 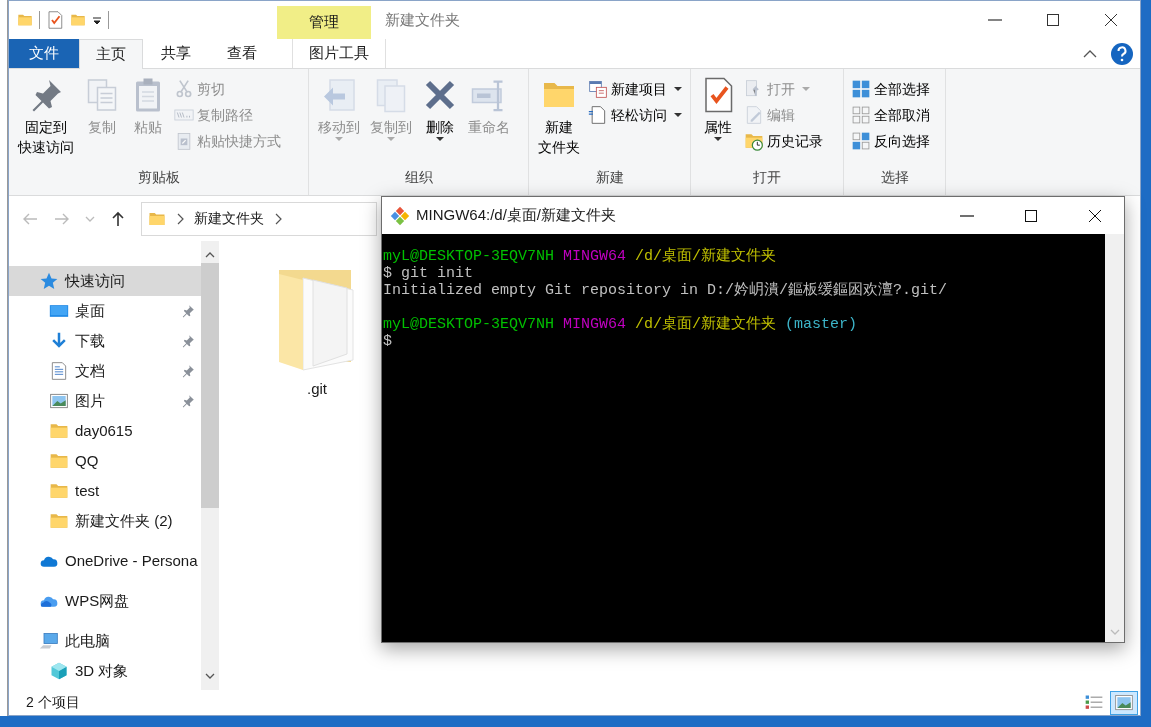 I want to click on ribbon-button: 反向选择, so click(x=890, y=141).